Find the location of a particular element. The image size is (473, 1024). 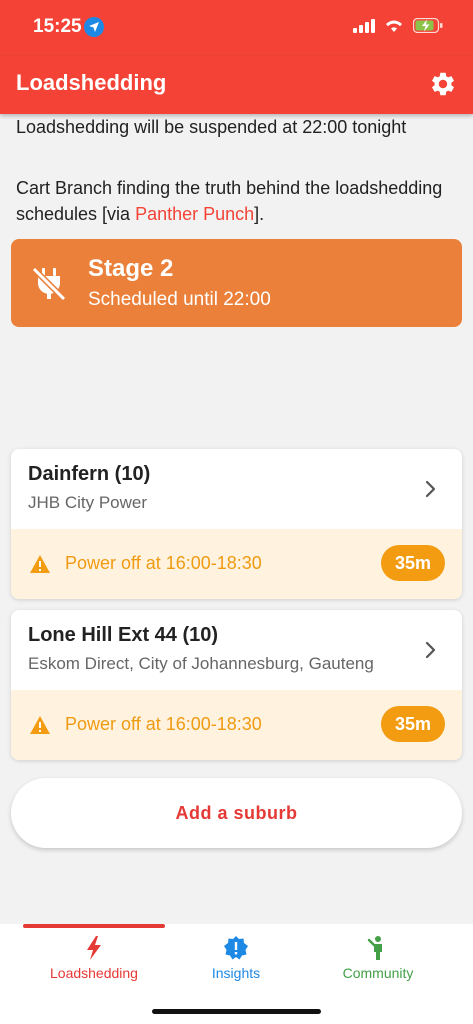

stage-title: Stage 2 is located at coordinates (131, 268).